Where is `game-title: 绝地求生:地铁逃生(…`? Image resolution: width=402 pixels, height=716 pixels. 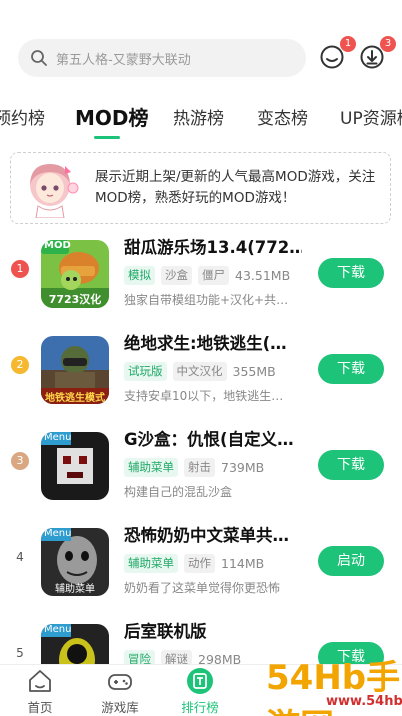
game-title: 绝地求生:地铁逃生(… is located at coordinates (205, 343).